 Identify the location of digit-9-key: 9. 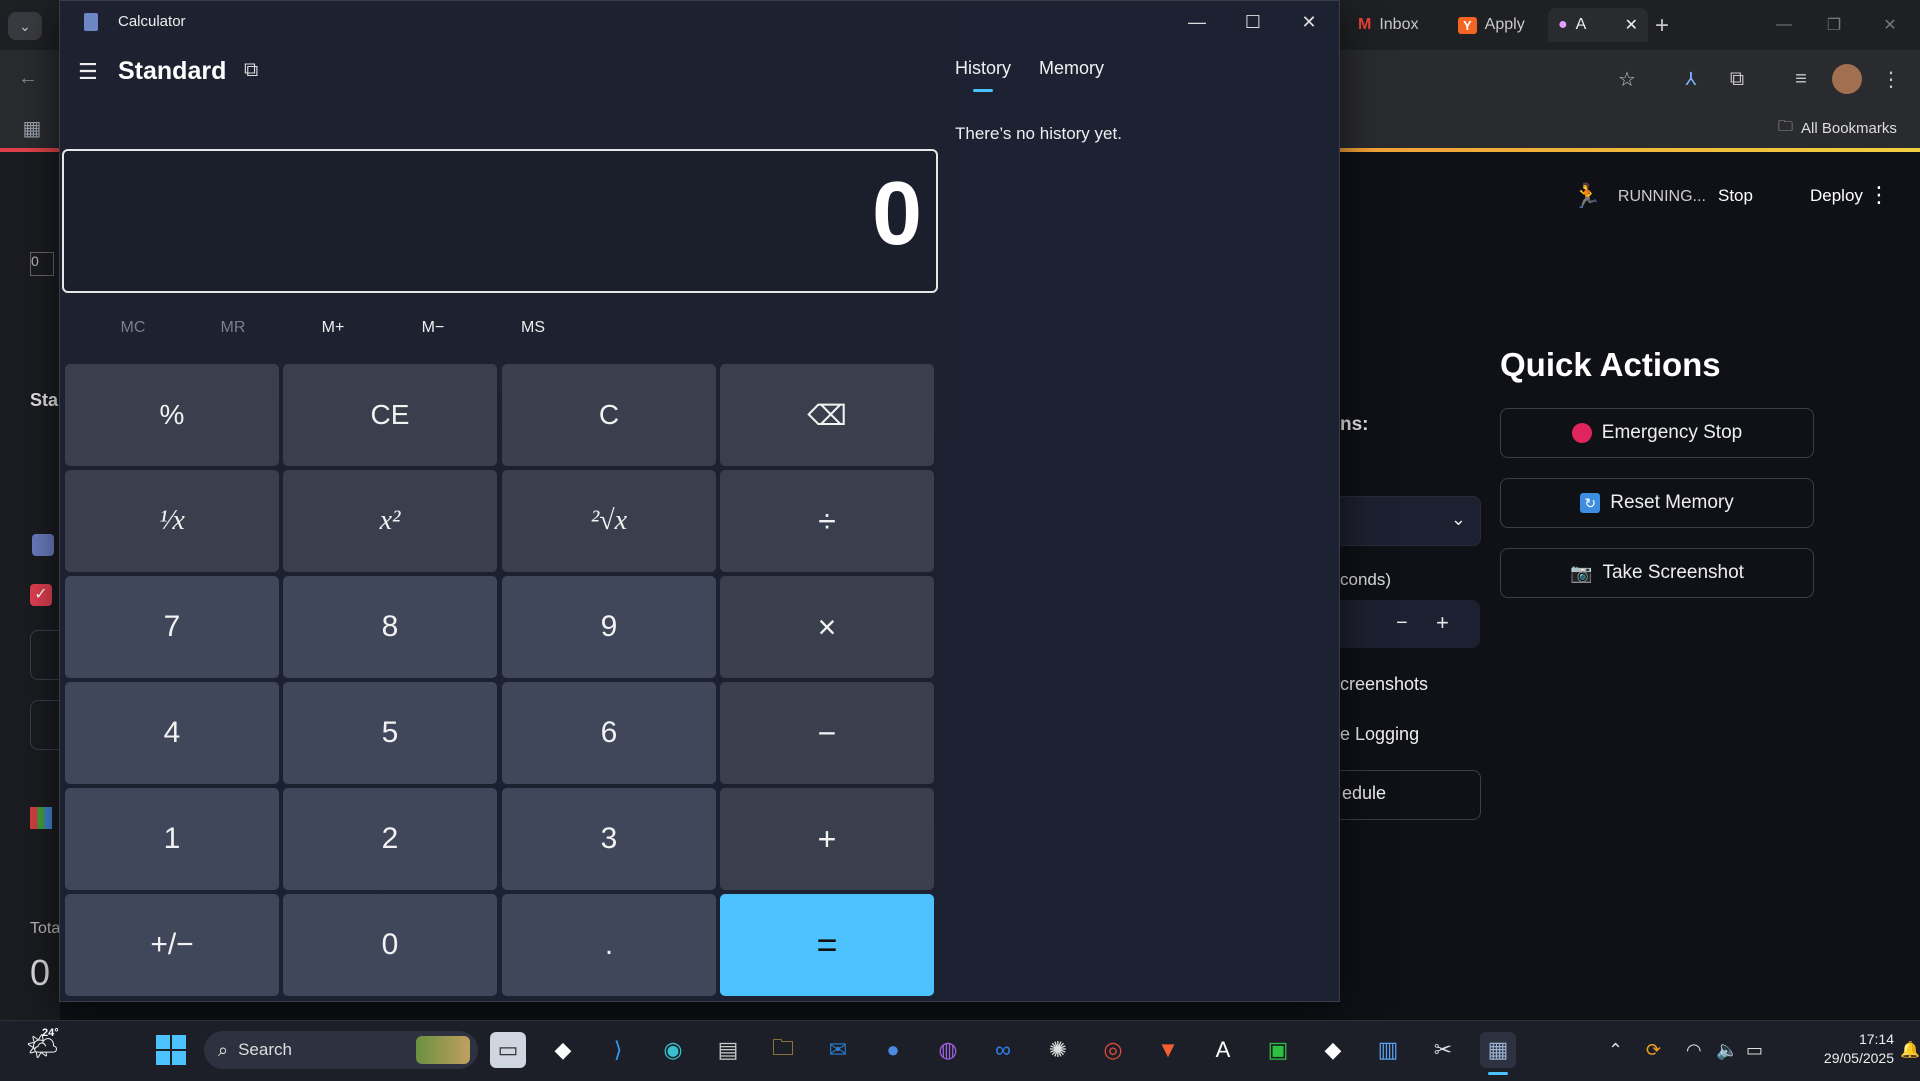
(609, 627).